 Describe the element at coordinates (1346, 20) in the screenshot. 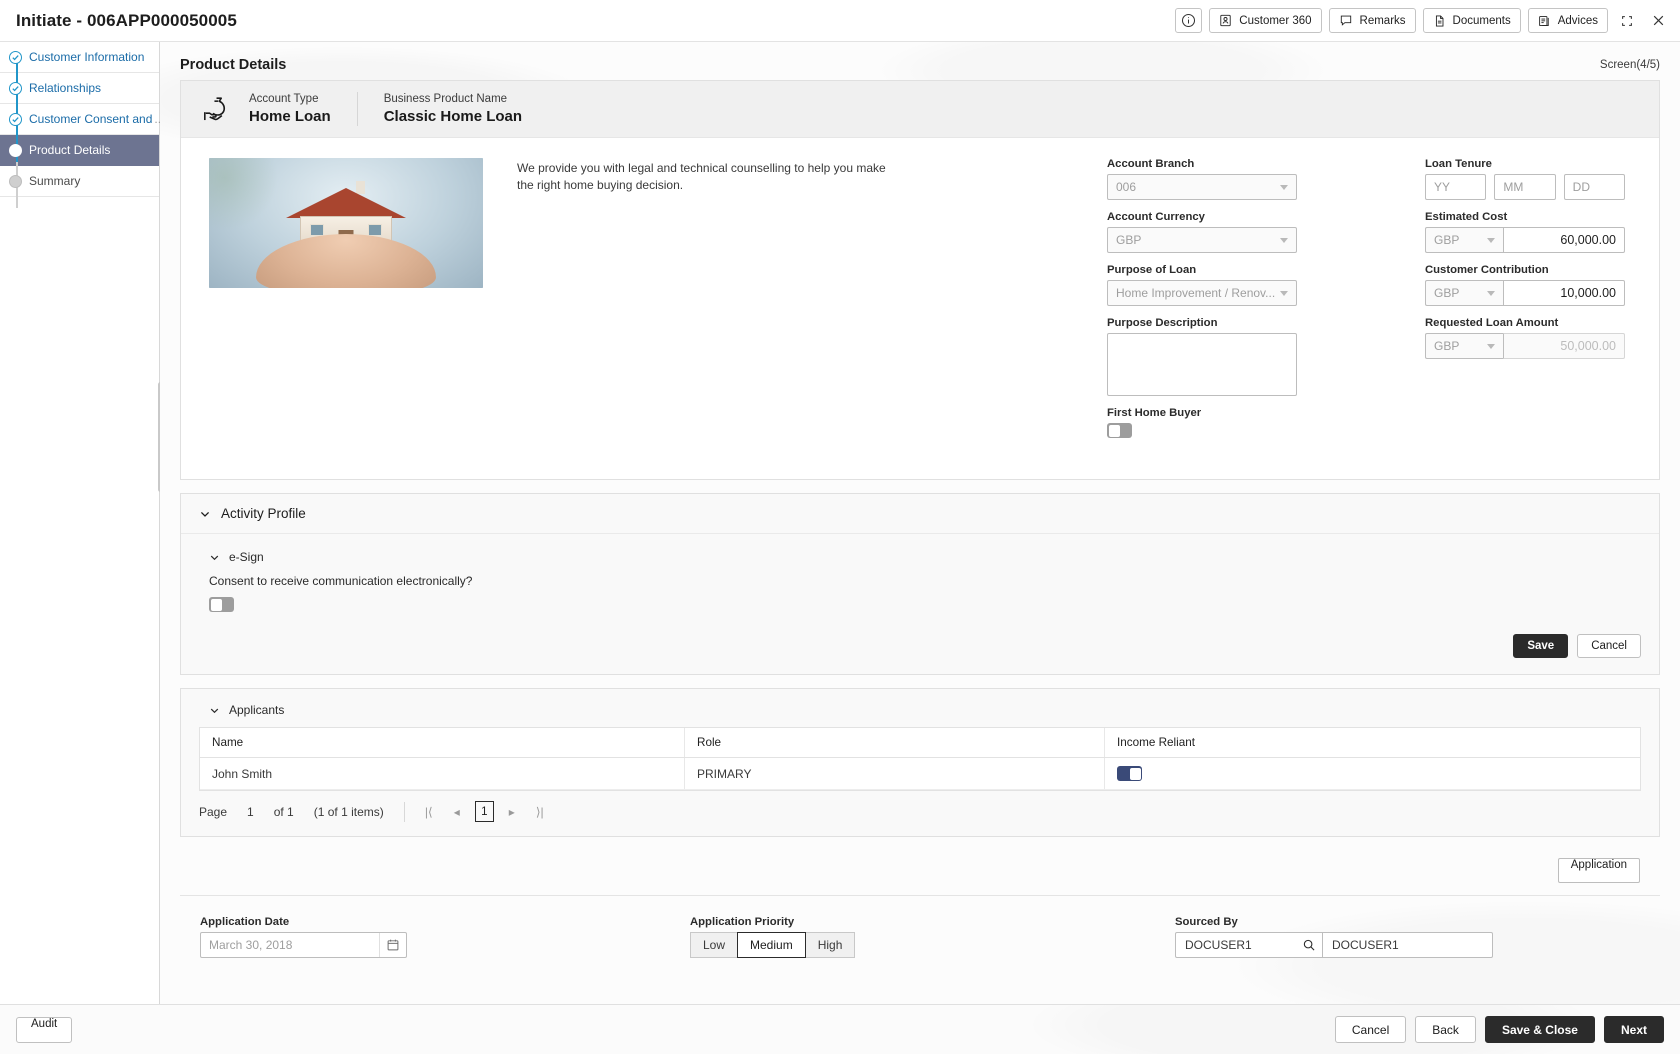

I see `speech-bubble-icon` at that location.